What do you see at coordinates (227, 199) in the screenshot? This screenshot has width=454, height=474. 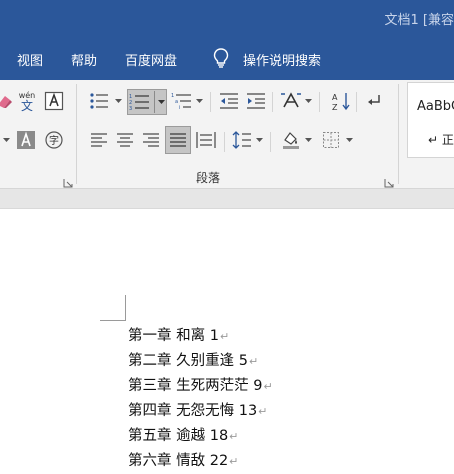 I see `ruler-area` at bounding box center [227, 199].